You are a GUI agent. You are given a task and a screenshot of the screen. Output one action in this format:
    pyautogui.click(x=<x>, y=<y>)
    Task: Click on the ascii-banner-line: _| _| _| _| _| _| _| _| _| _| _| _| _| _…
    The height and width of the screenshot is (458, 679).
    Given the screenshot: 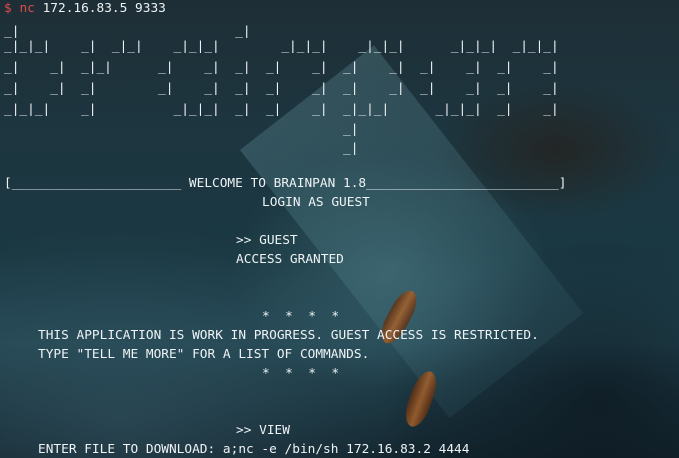 What is the action you would take?
    pyautogui.click(x=281, y=88)
    